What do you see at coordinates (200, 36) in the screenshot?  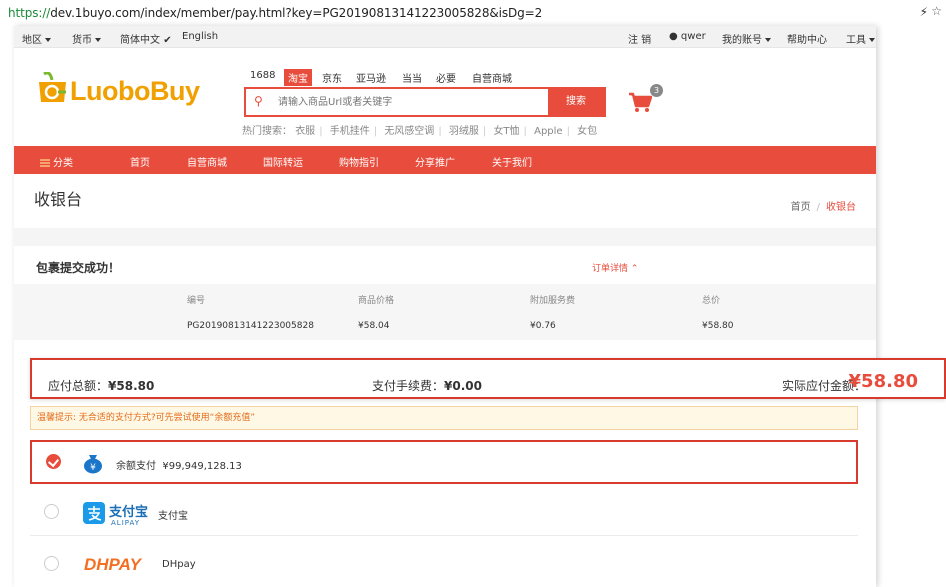 I see `language-english: English` at bounding box center [200, 36].